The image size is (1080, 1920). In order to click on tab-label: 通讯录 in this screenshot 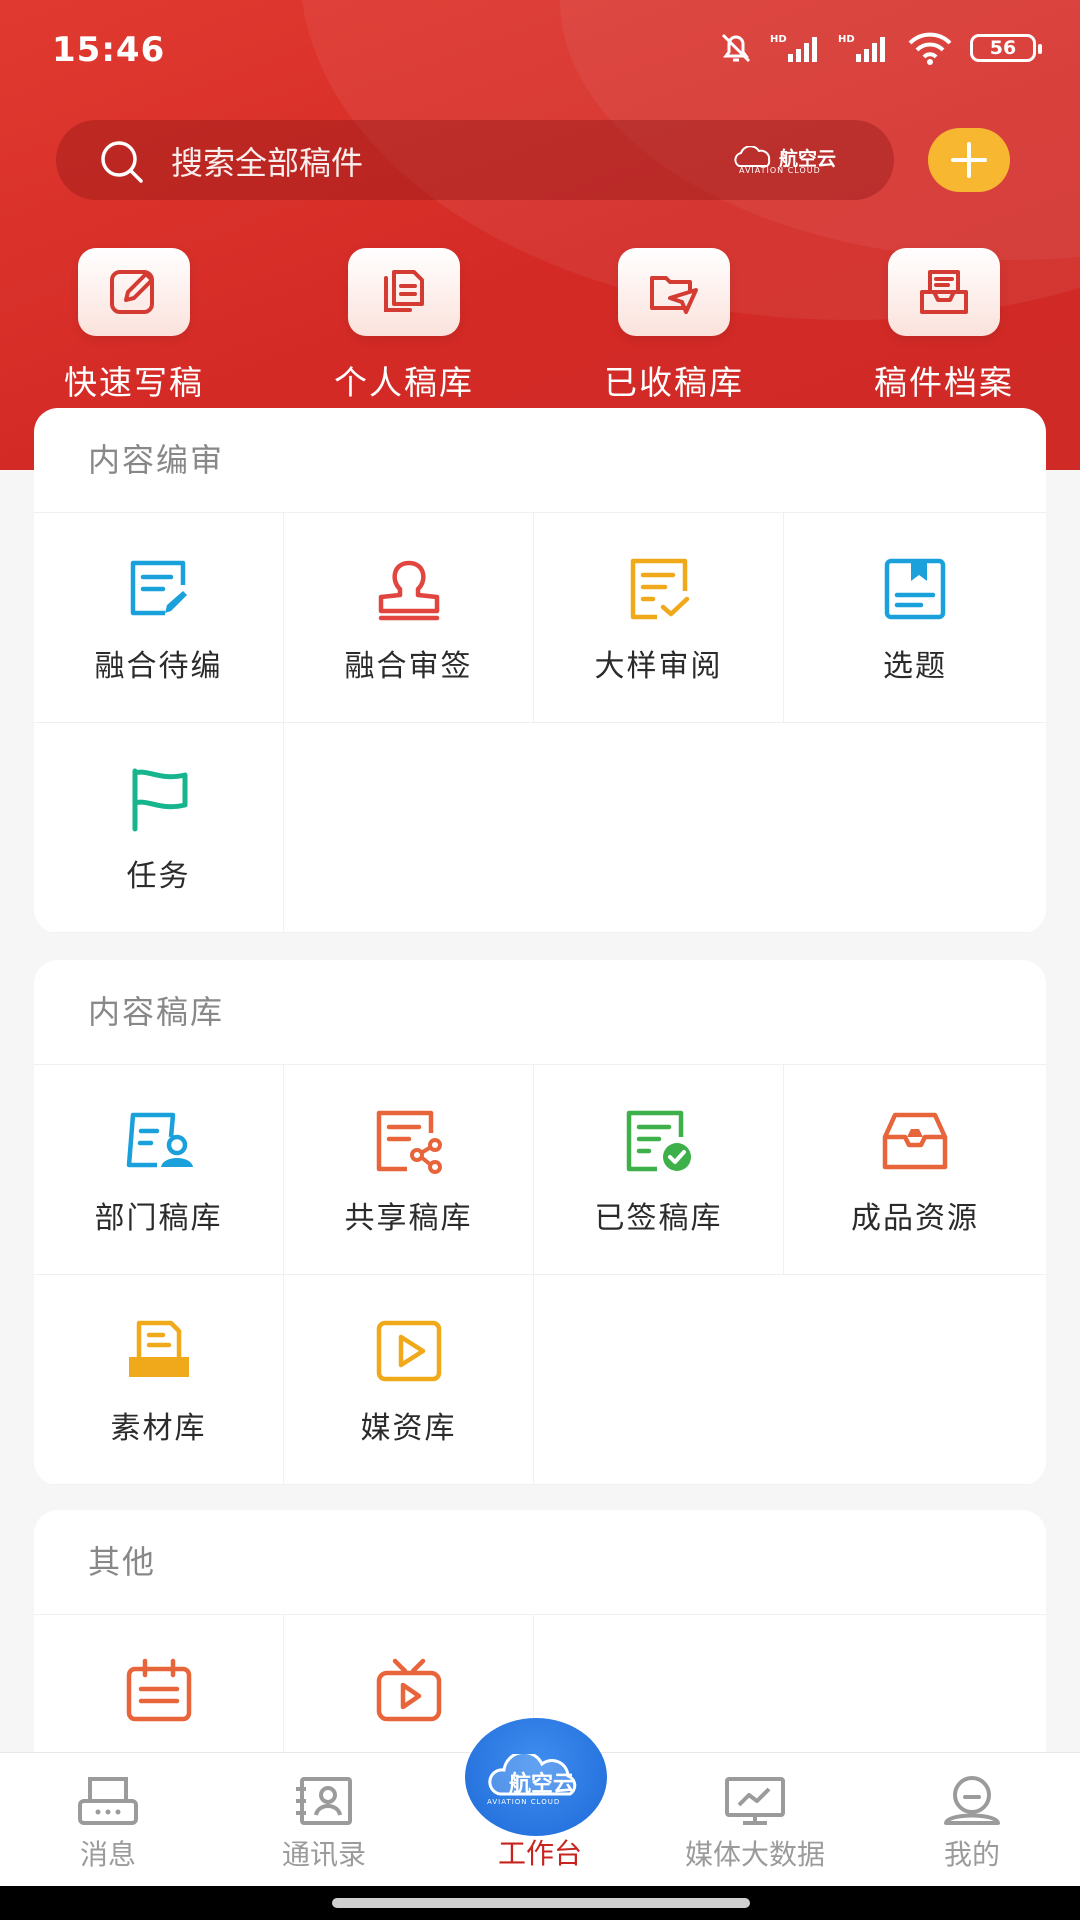, I will do `click(323, 1854)`.